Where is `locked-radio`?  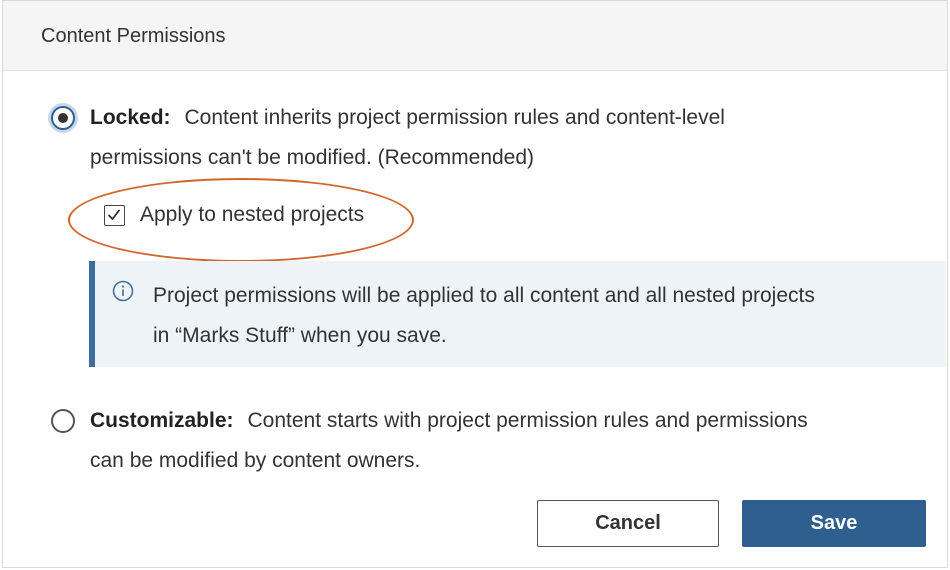
locked-radio is located at coordinates (63, 118).